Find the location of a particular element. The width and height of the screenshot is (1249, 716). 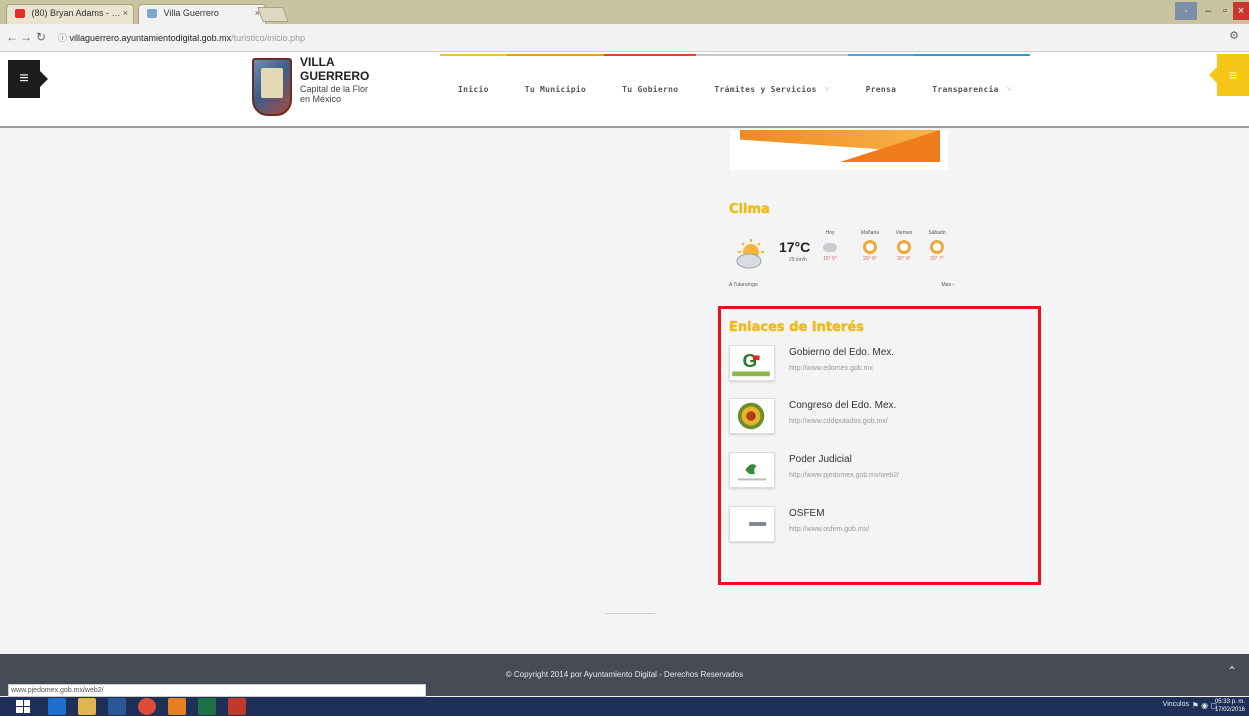

nav-label: Prensa is located at coordinates (881, 89).